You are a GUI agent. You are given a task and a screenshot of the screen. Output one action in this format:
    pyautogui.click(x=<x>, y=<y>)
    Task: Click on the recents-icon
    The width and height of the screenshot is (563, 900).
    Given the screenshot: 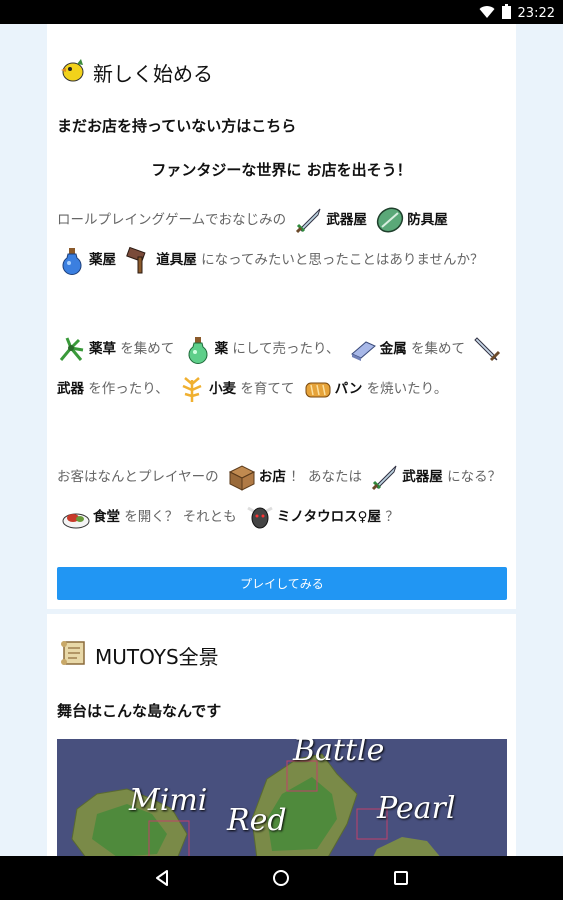 What is the action you would take?
    pyautogui.click(x=401, y=878)
    